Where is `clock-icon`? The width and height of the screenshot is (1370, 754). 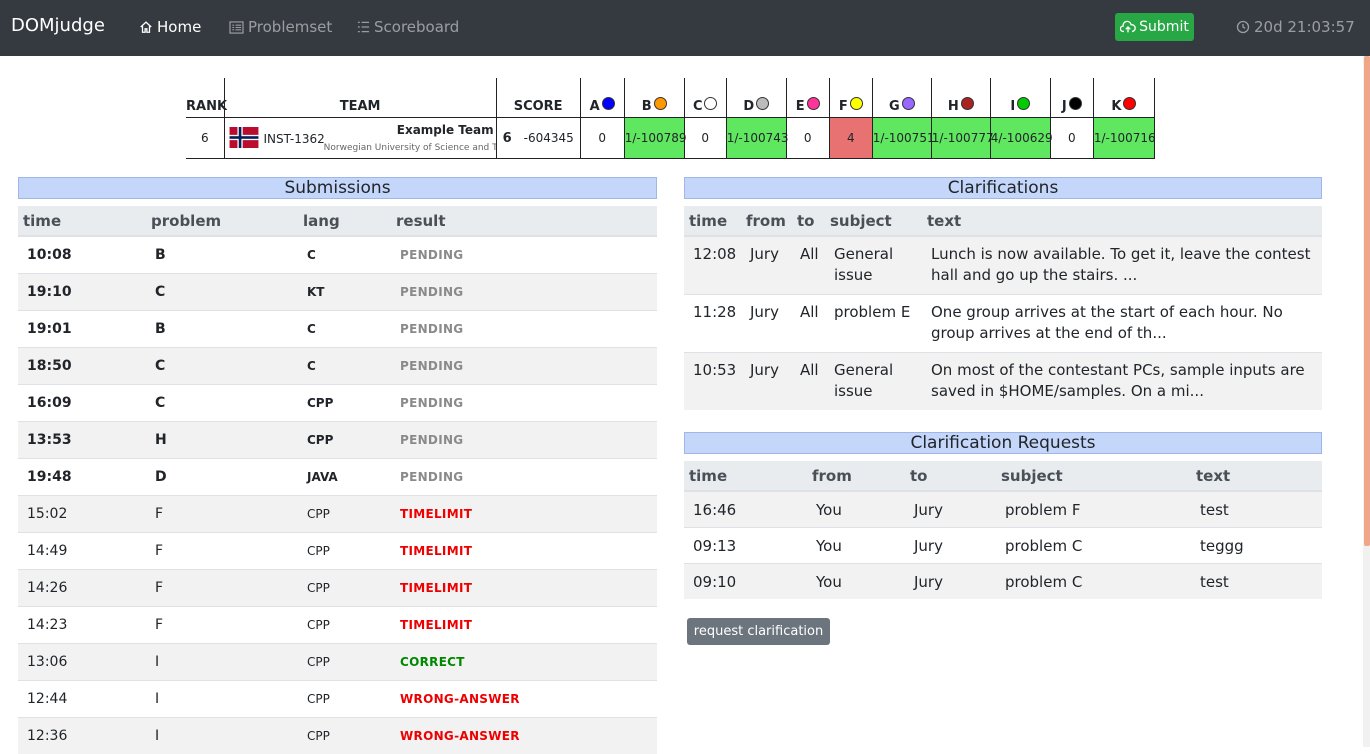 clock-icon is located at coordinates (1243, 27).